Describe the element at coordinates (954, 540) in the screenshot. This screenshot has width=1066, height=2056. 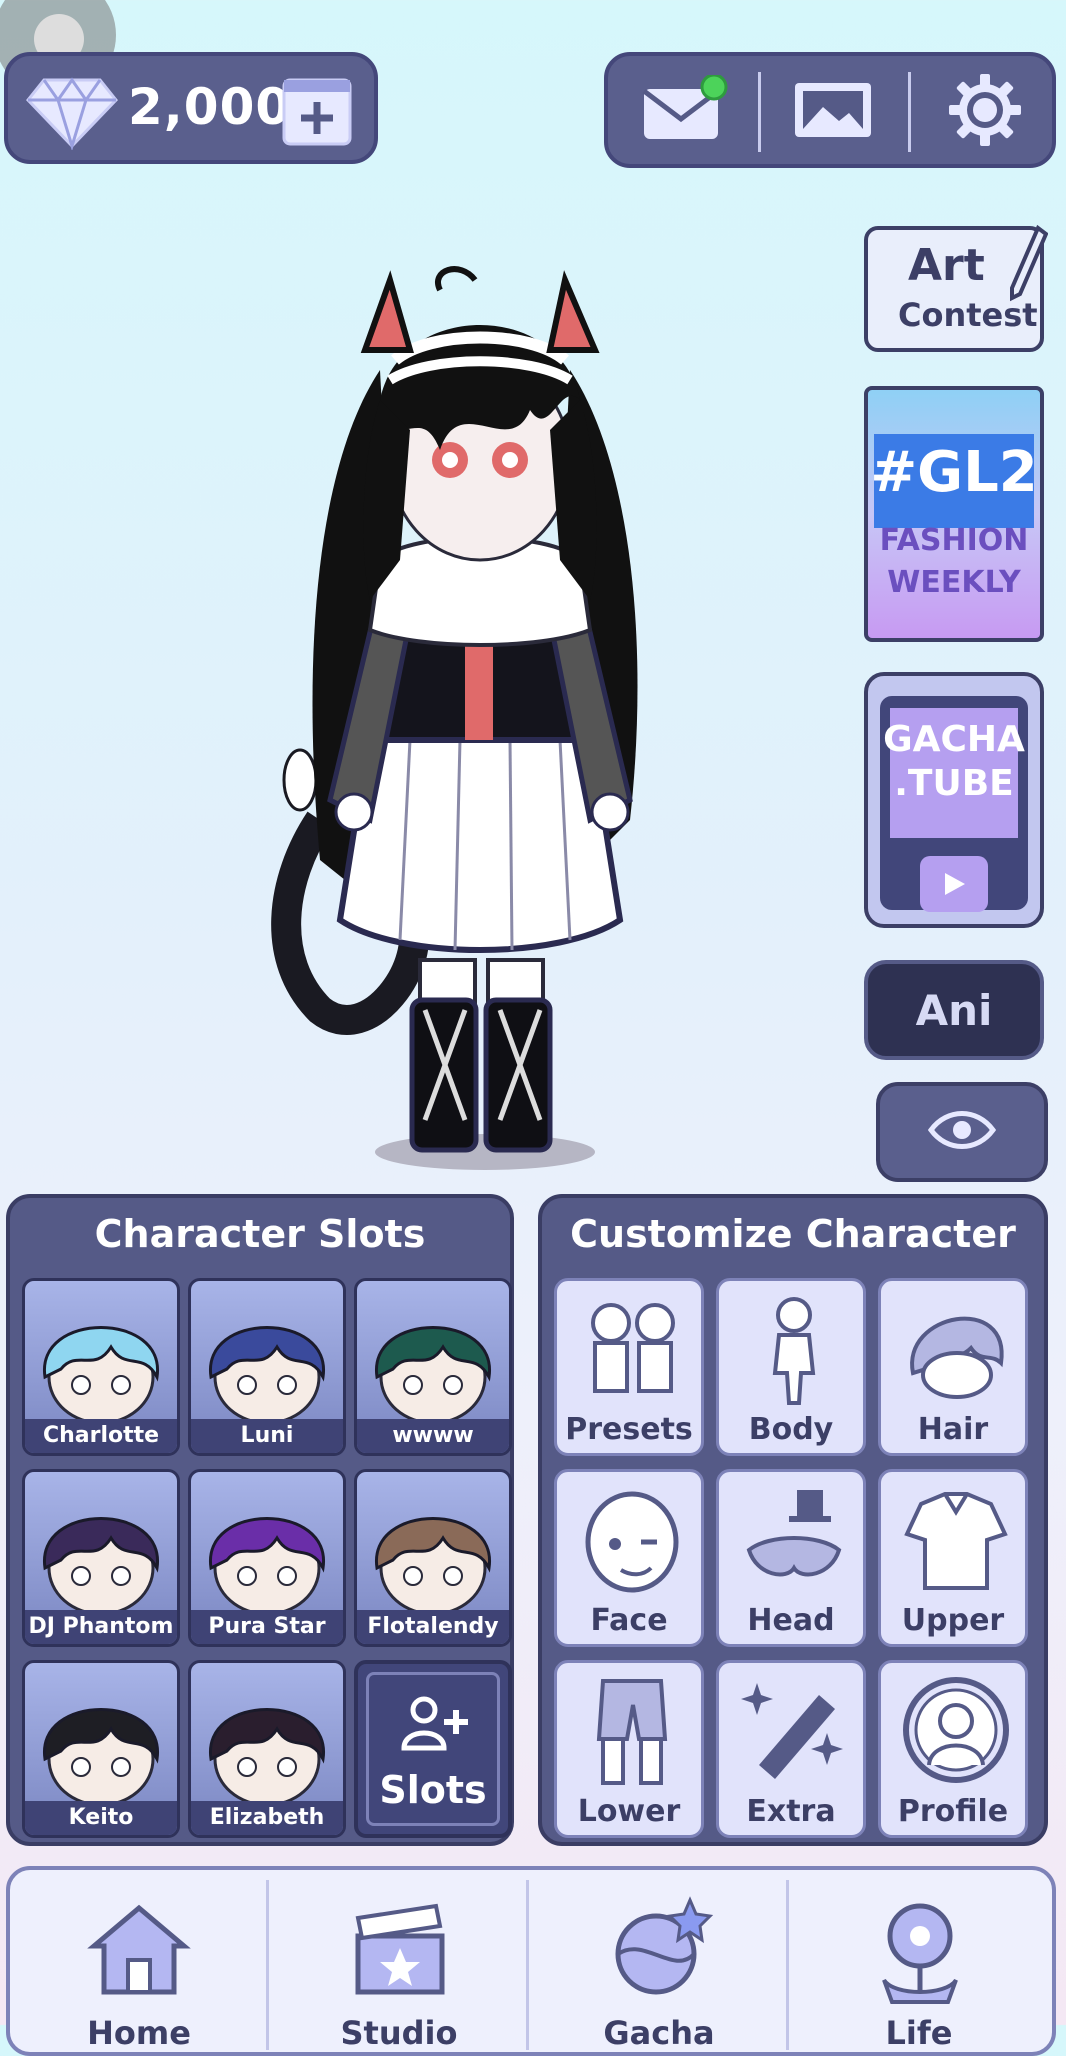
I see `fashion-line: FASHION` at that location.